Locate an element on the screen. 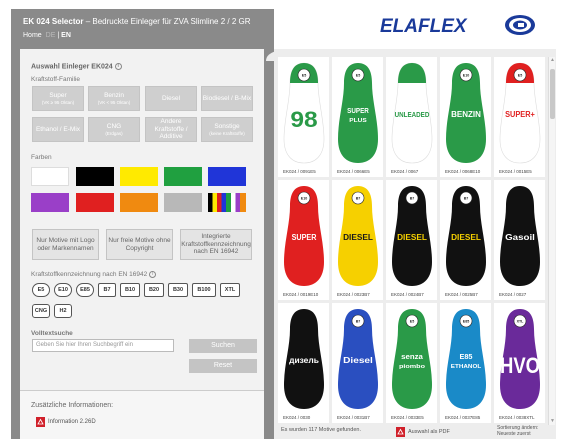  fuel-button-sonstige: Sonstige (keine Kraftstoffe) is located at coordinates (227, 129).